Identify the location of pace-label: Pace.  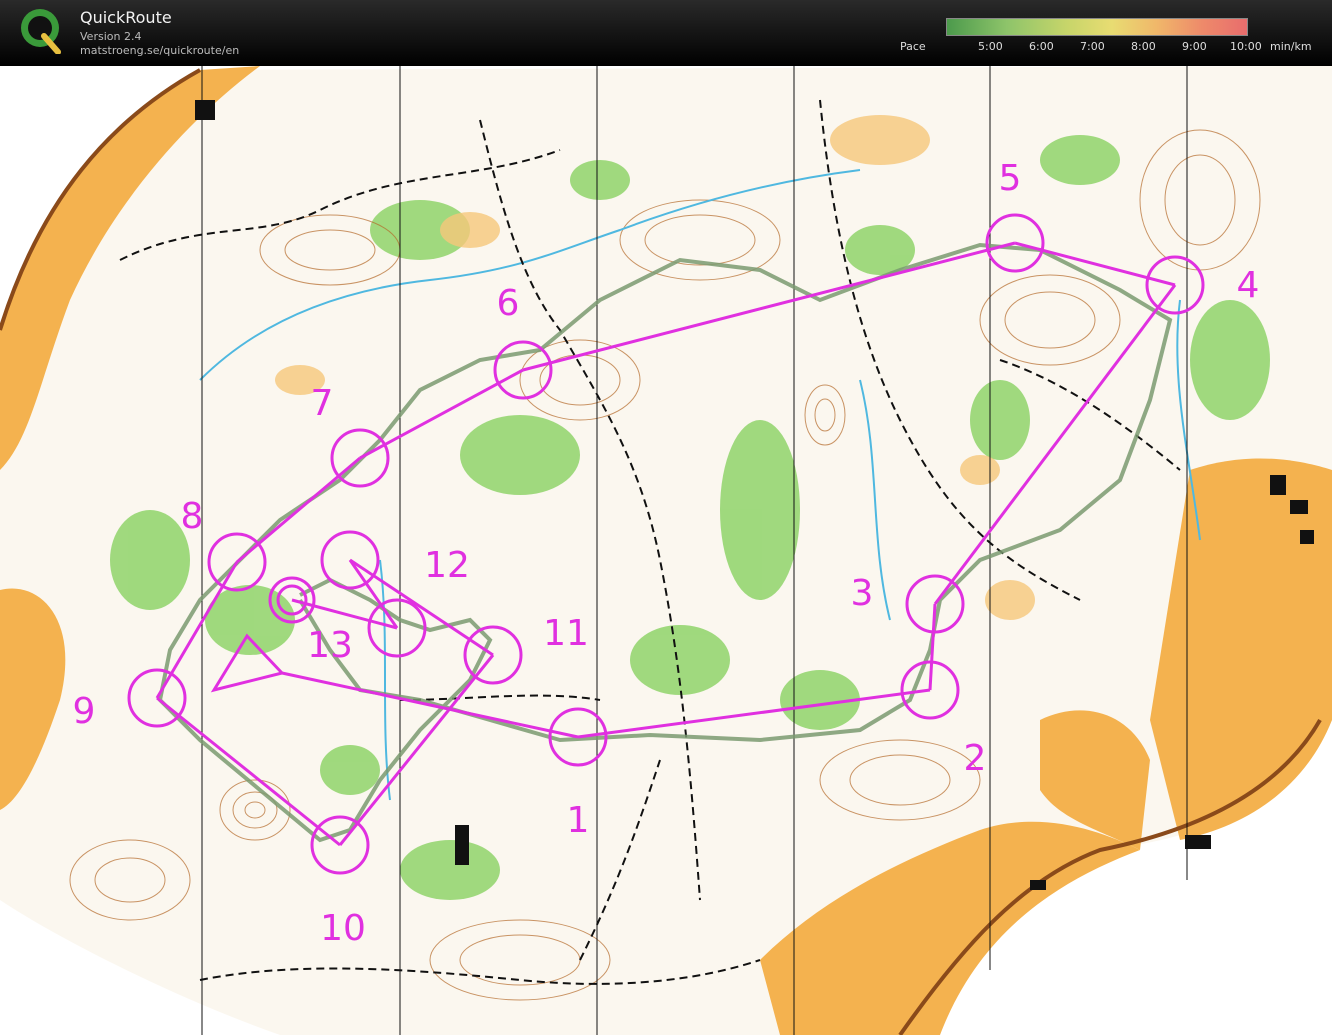
(913, 46).